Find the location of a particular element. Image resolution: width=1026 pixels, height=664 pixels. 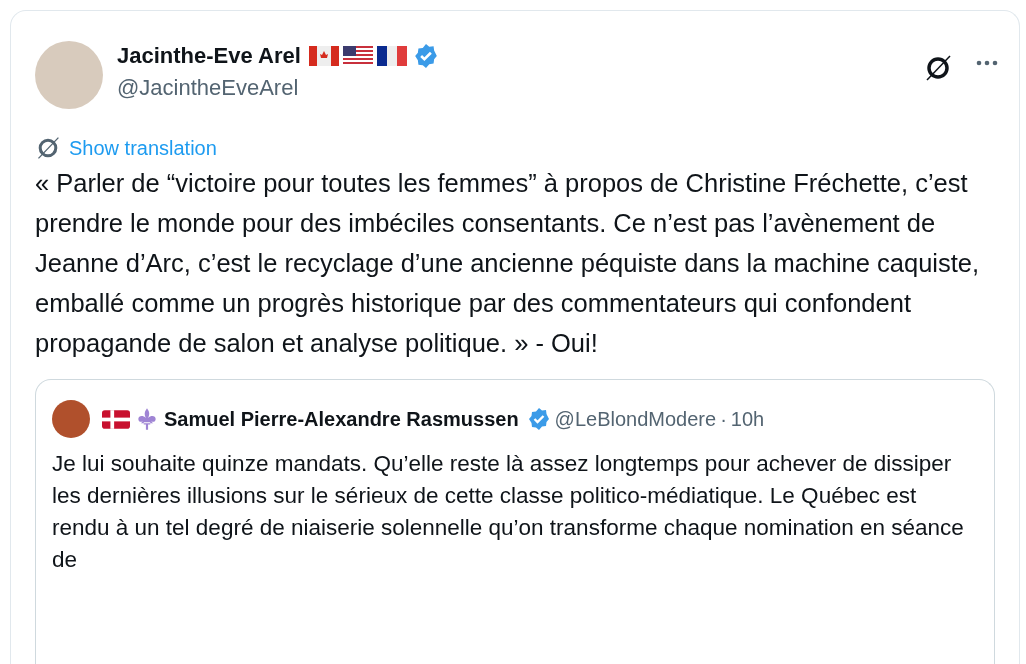

quote-author-handle: @LeBlondModere is located at coordinates (635, 419).